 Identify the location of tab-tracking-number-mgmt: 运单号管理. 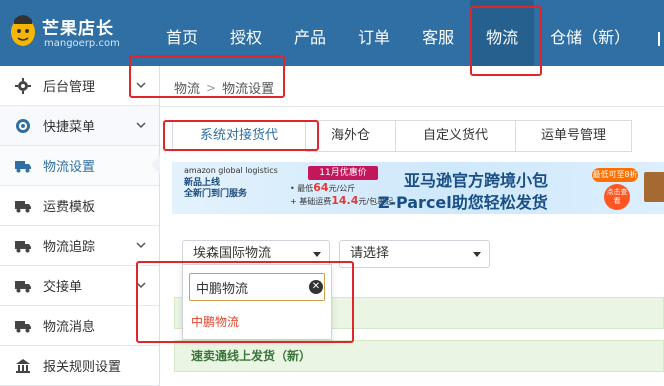
(574, 136).